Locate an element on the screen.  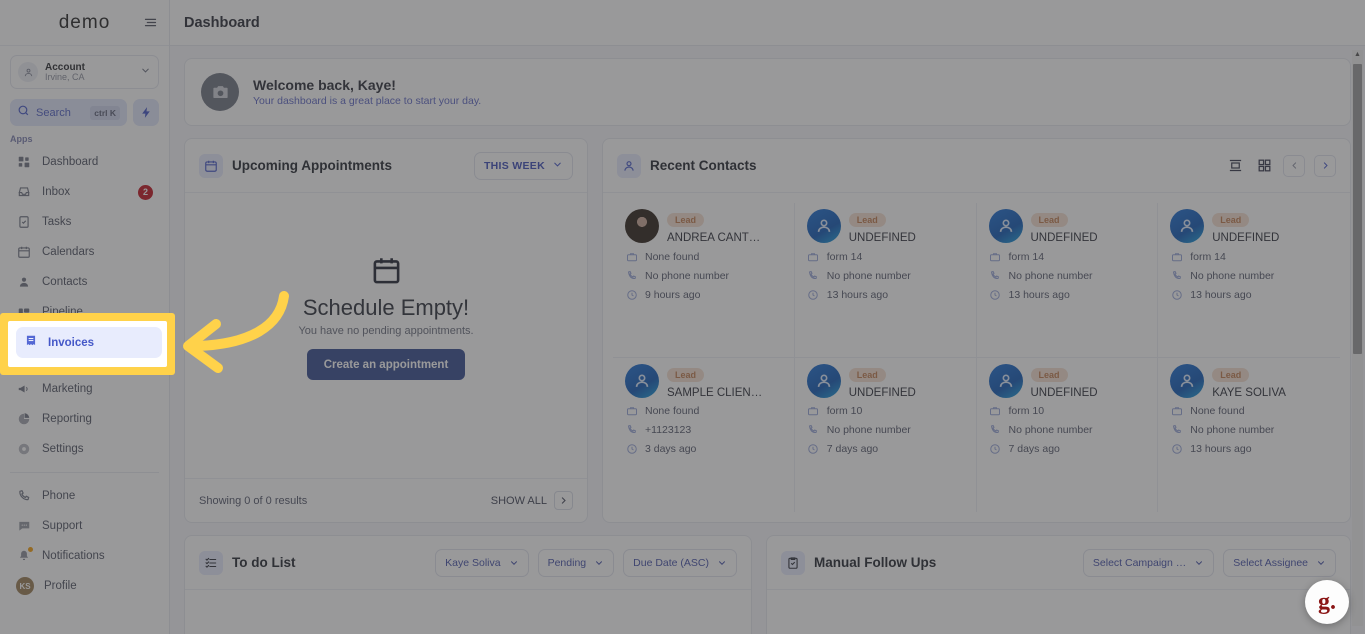
contact-time-value: 3 days ago is located at coordinates (671, 449).